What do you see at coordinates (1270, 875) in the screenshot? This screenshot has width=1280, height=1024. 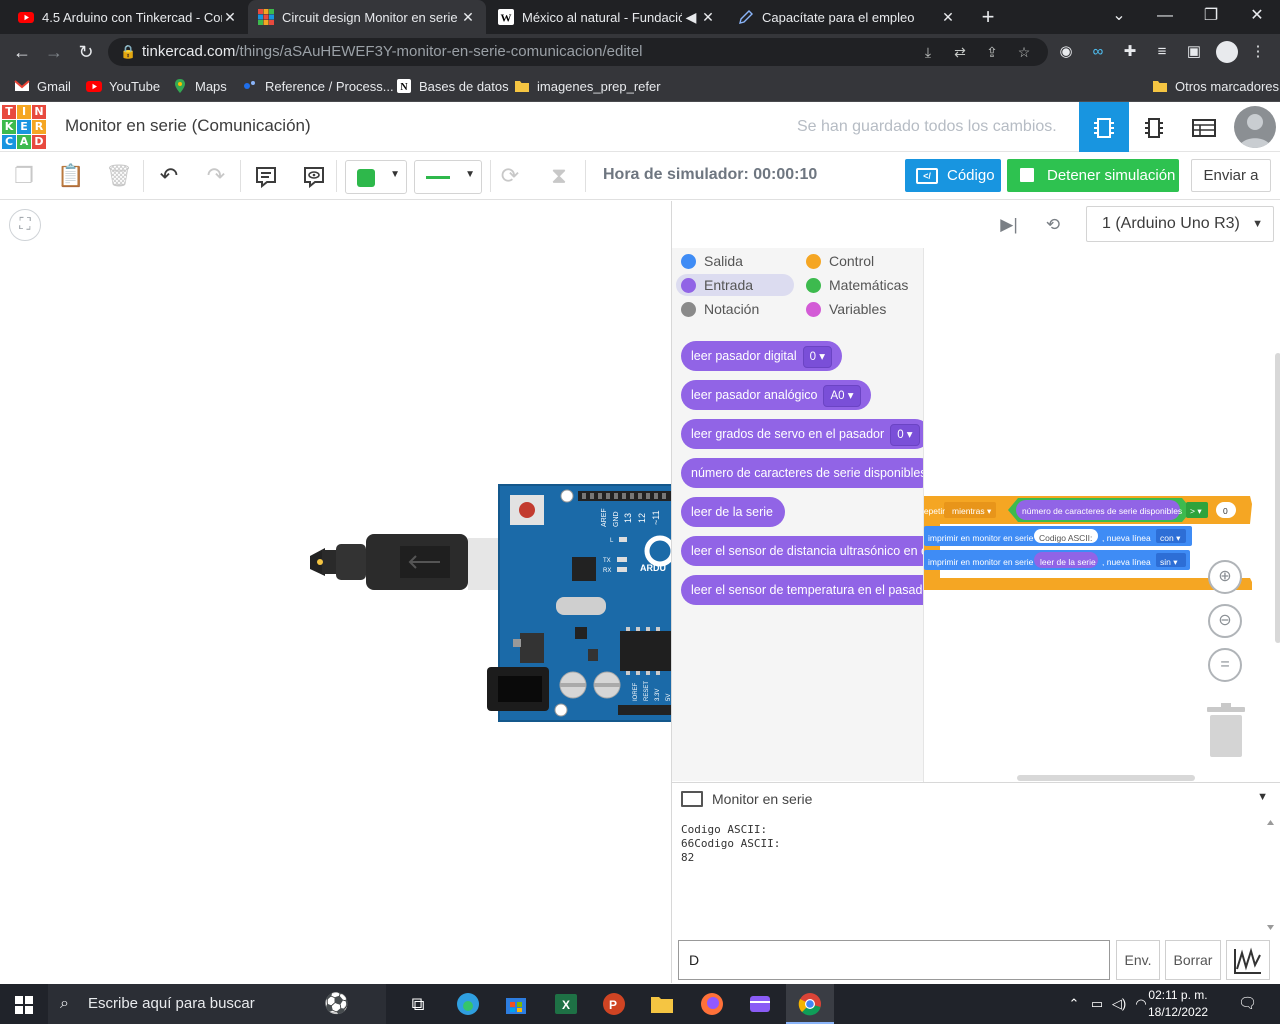 I see `serial-output-scrollbar` at bounding box center [1270, 875].